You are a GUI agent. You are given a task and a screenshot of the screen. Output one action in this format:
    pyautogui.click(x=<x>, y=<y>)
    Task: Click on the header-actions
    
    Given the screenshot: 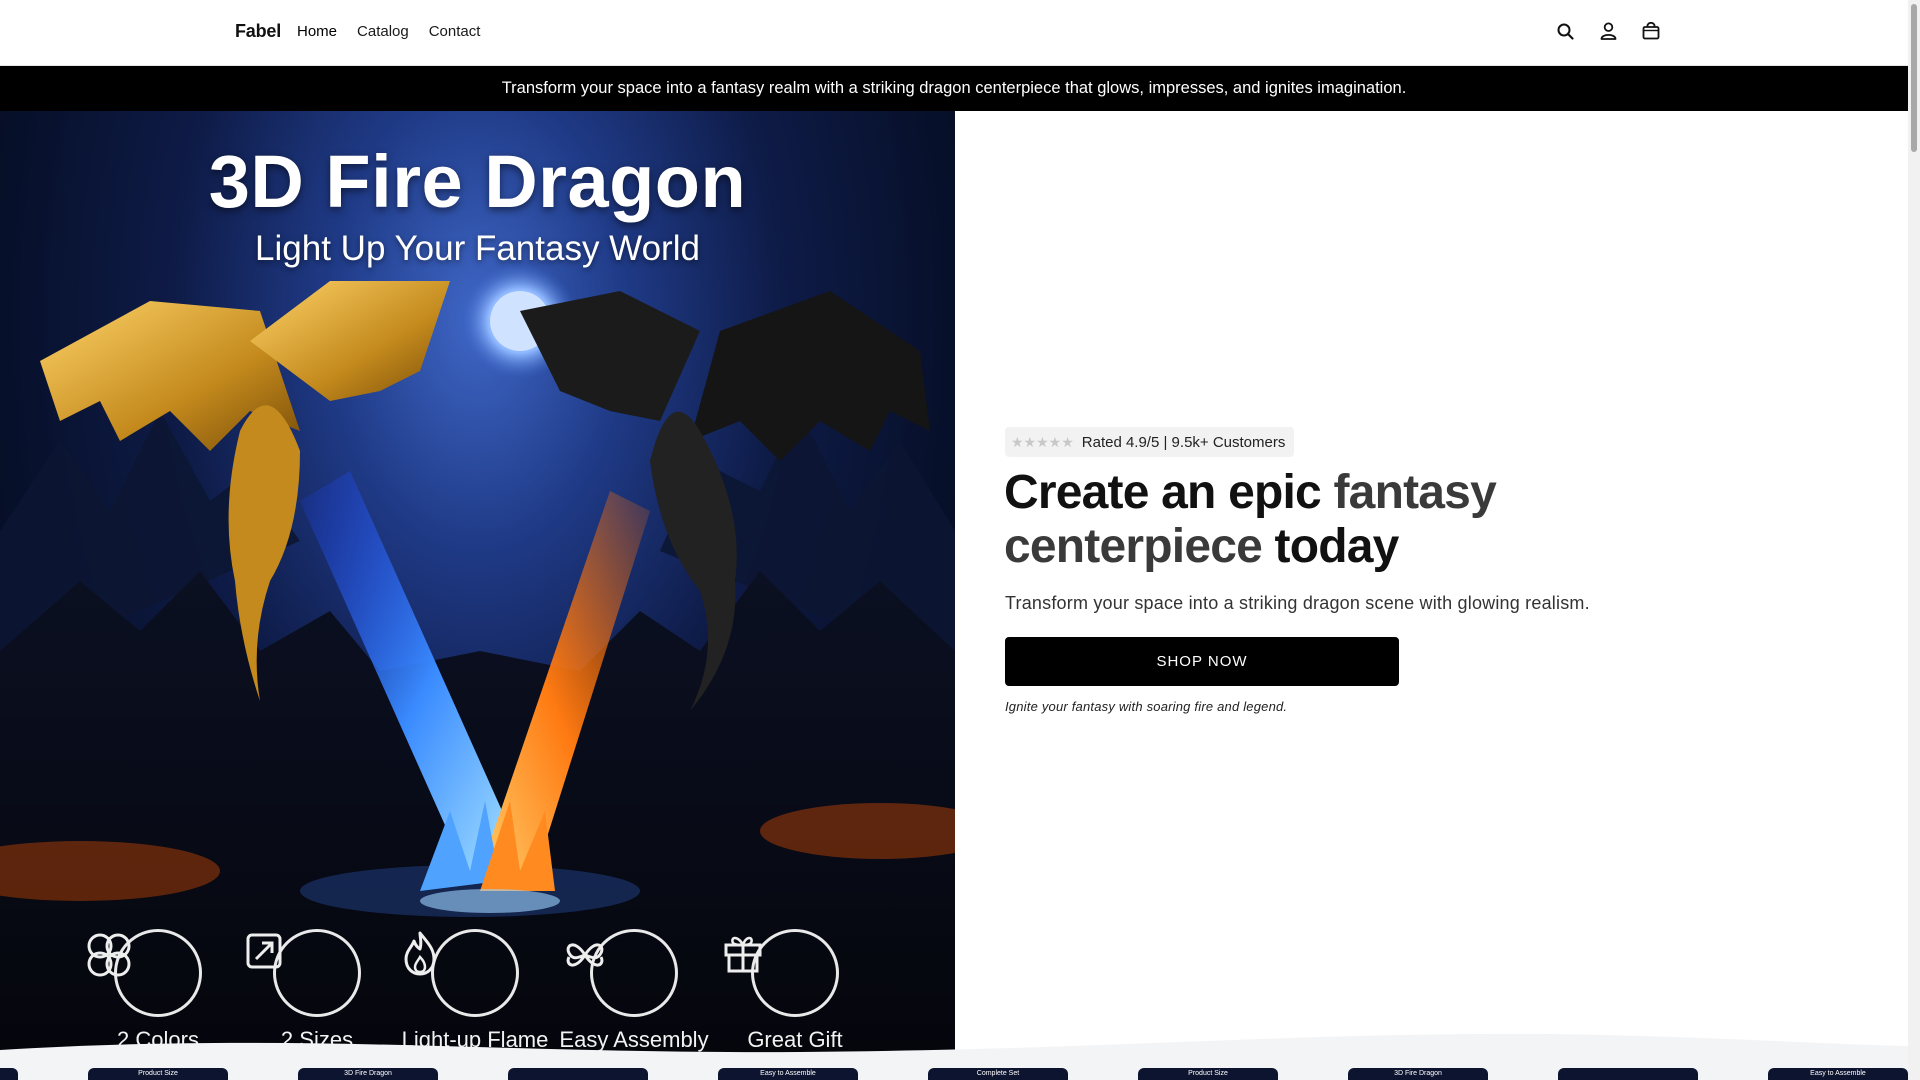 What is the action you would take?
    pyautogui.click(x=1608, y=31)
    